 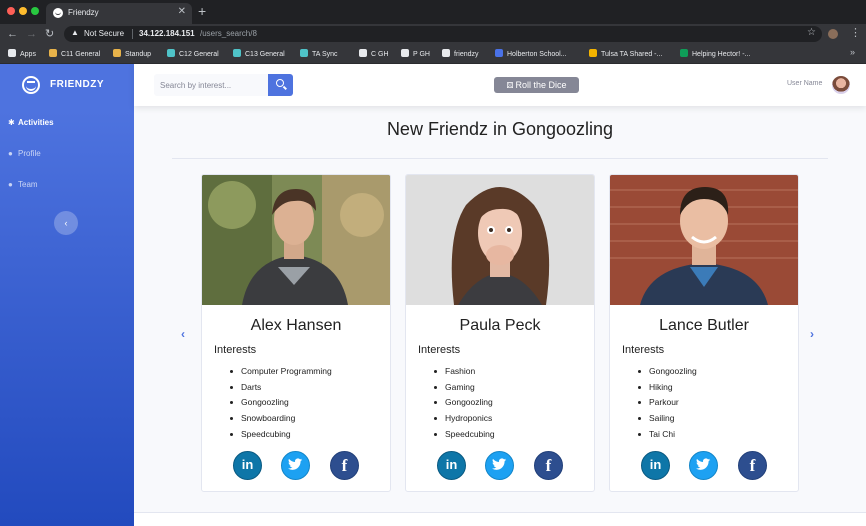 I want to click on bookmark-item: C GH, so click(x=374, y=54).